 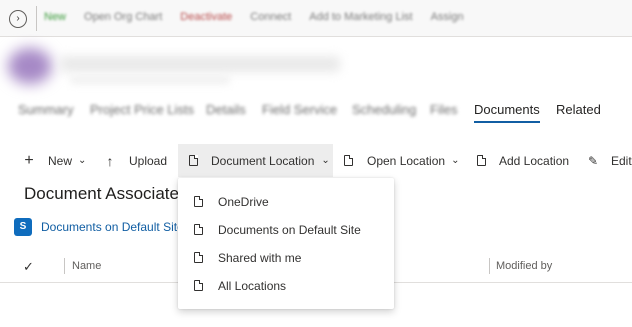 What do you see at coordinates (60, 160) in the screenshot?
I see `new-label: New` at bounding box center [60, 160].